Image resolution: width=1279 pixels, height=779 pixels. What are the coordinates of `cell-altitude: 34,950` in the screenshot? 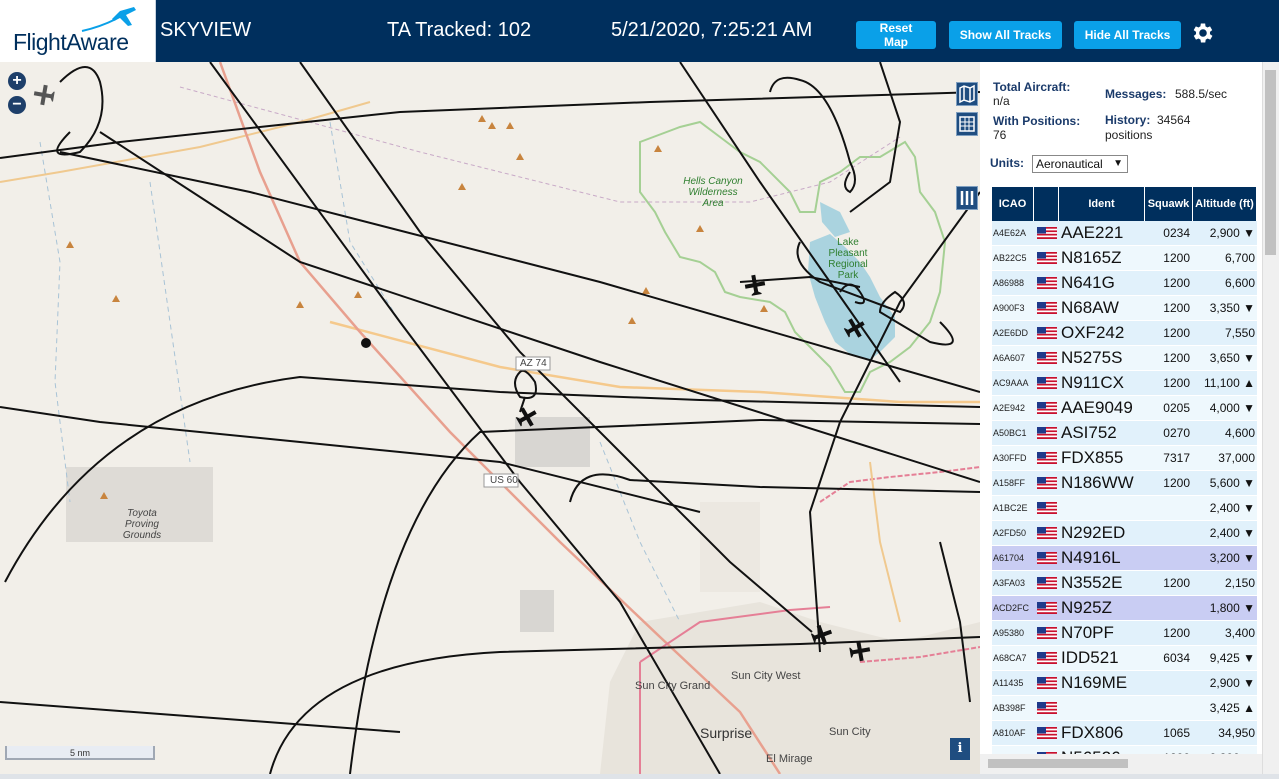 It's located at (1225, 733).